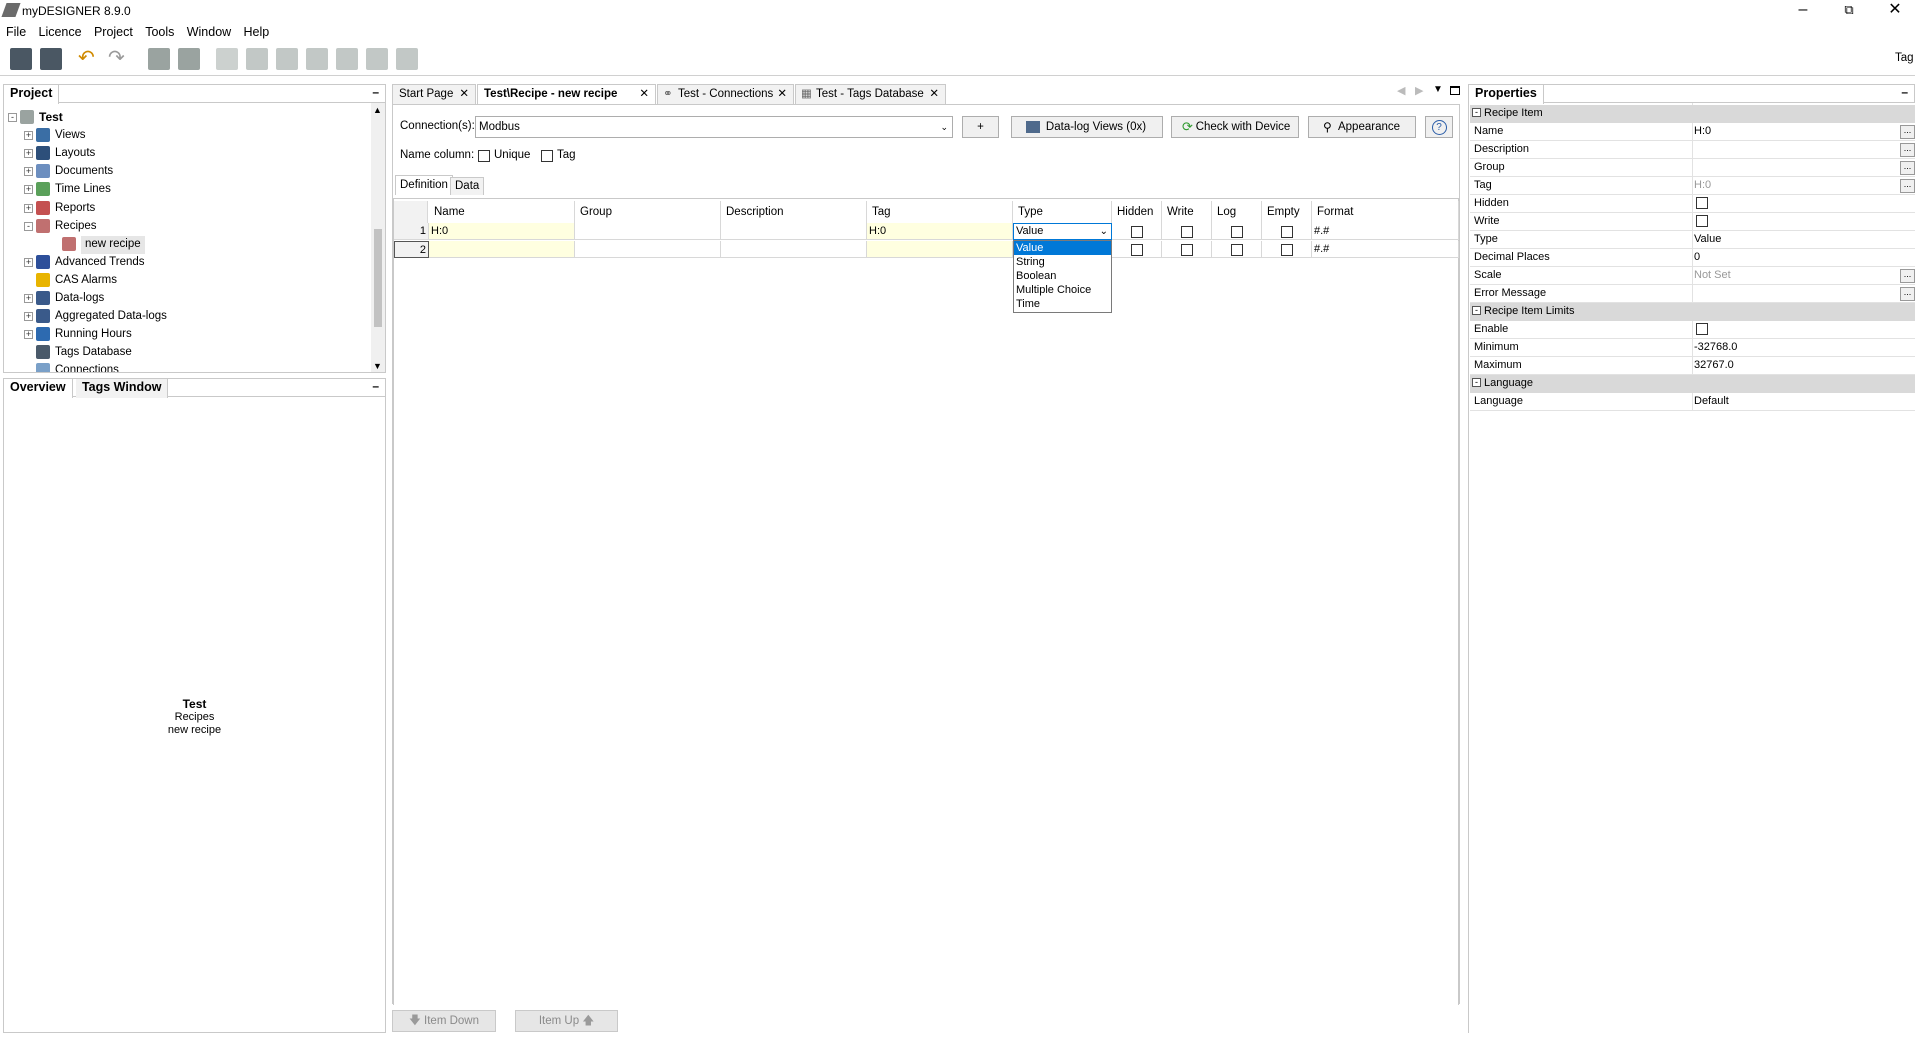 This screenshot has height=1040, width=1915. What do you see at coordinates (444, 1021) in the screenshot?
I see `item-down-button: 🡇 Item Down` at bounding box center [444, 1021].